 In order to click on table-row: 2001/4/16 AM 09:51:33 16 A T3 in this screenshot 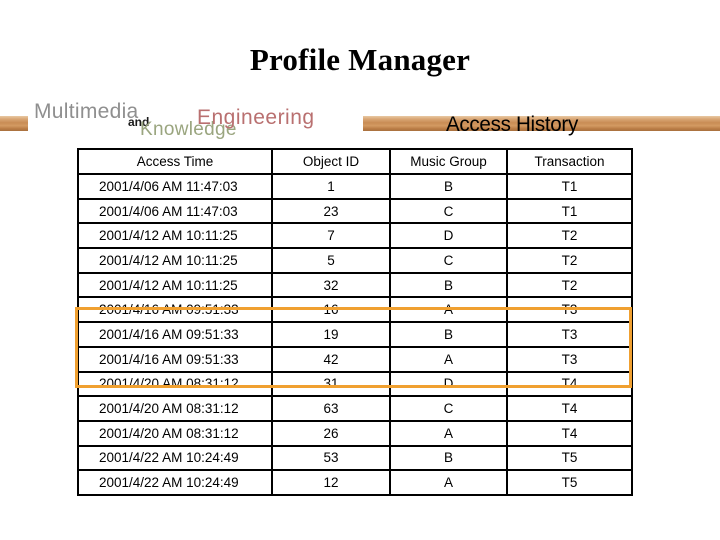, I will do `click(355, 310)`.